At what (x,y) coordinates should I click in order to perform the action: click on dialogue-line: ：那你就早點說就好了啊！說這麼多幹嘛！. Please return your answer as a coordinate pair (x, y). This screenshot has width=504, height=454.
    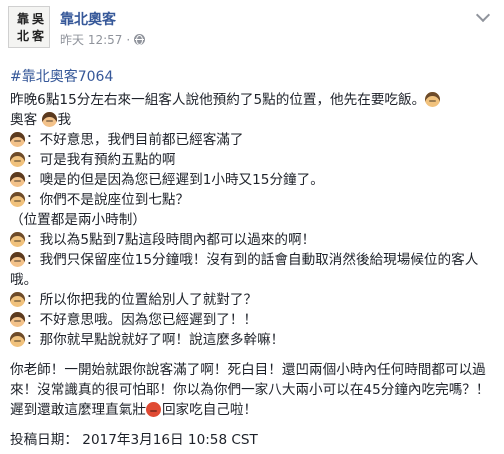
    Looking at the image, I should click on (252, 340).